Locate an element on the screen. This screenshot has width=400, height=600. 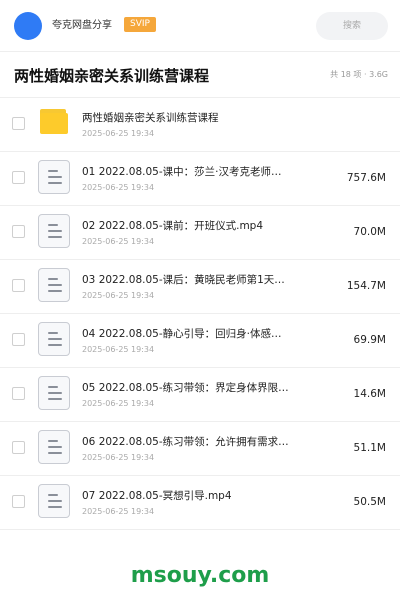
file-size: 154.7M is located at coordinates (366, 286).